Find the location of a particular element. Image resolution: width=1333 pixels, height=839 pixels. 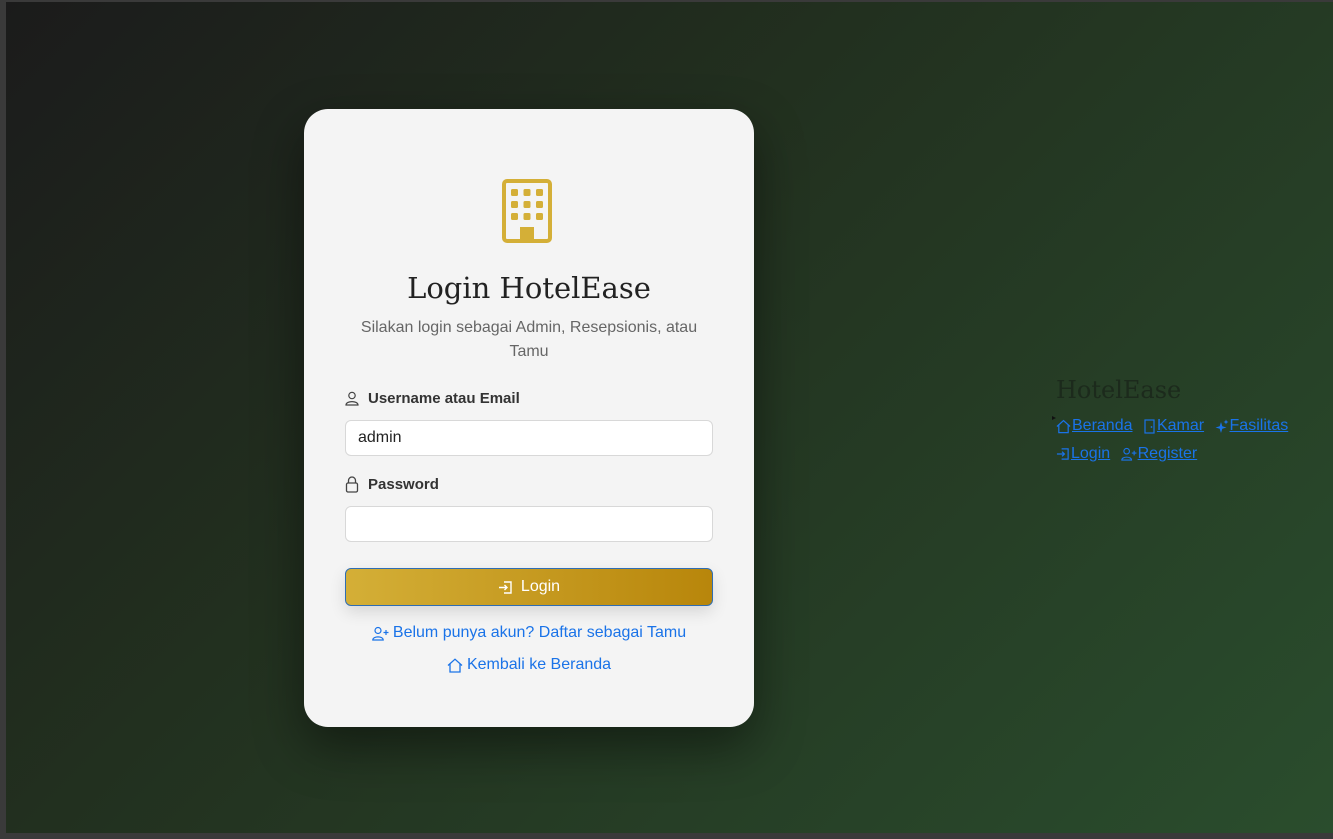

register-link: Belum punya akun? Daftar sebagai Tamu is located at coordinates (529, 633).